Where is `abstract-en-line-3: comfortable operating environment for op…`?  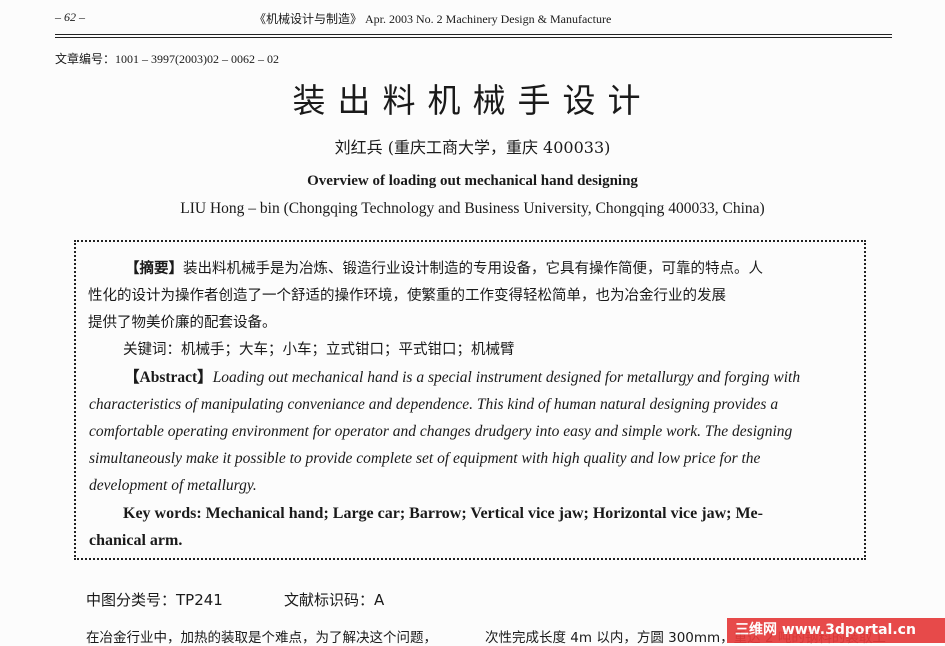
abstract-en-line-3: comfortable operating environment for op… is located at coordinates (441, 431).